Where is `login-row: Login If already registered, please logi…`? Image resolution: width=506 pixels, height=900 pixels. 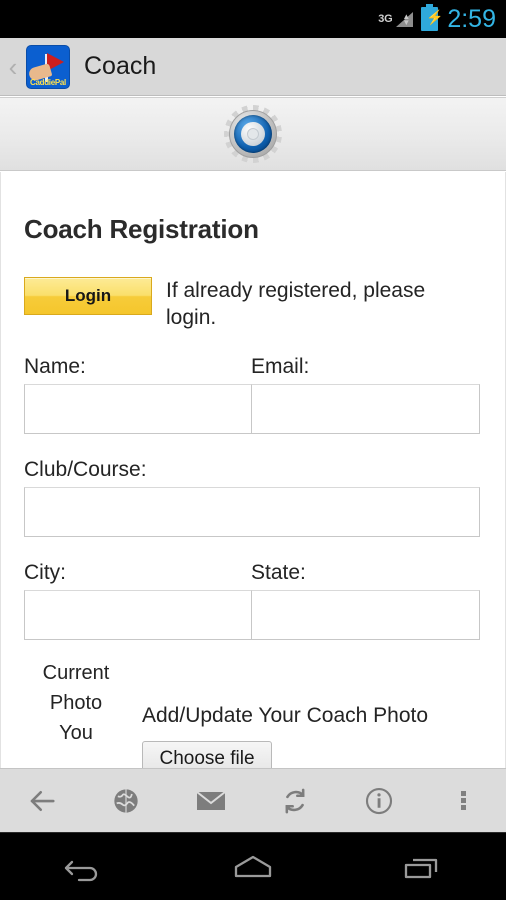
login-row: Login If already registered, please logi… is located at coordinates (253, 304).